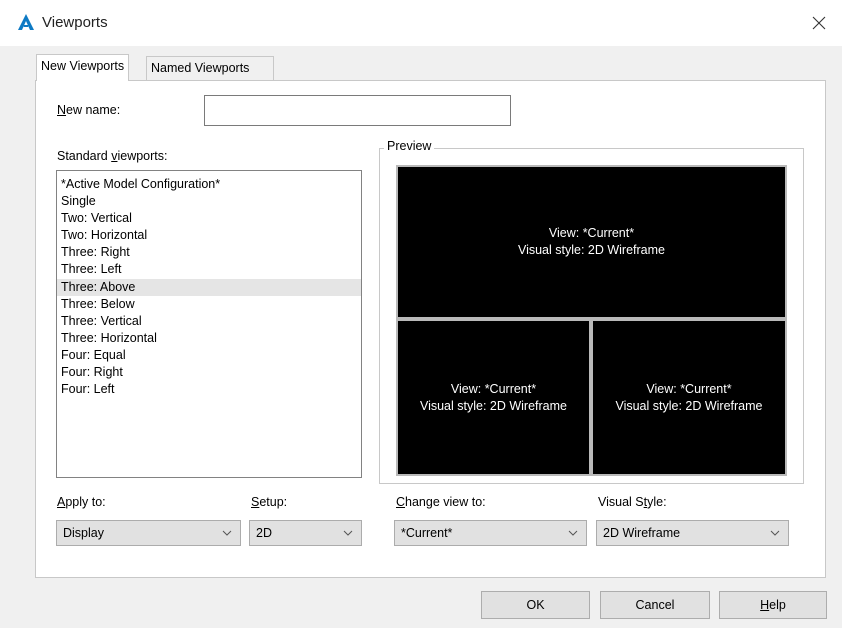  I want to click on list-item: Four: Equal, so click(209, 355).